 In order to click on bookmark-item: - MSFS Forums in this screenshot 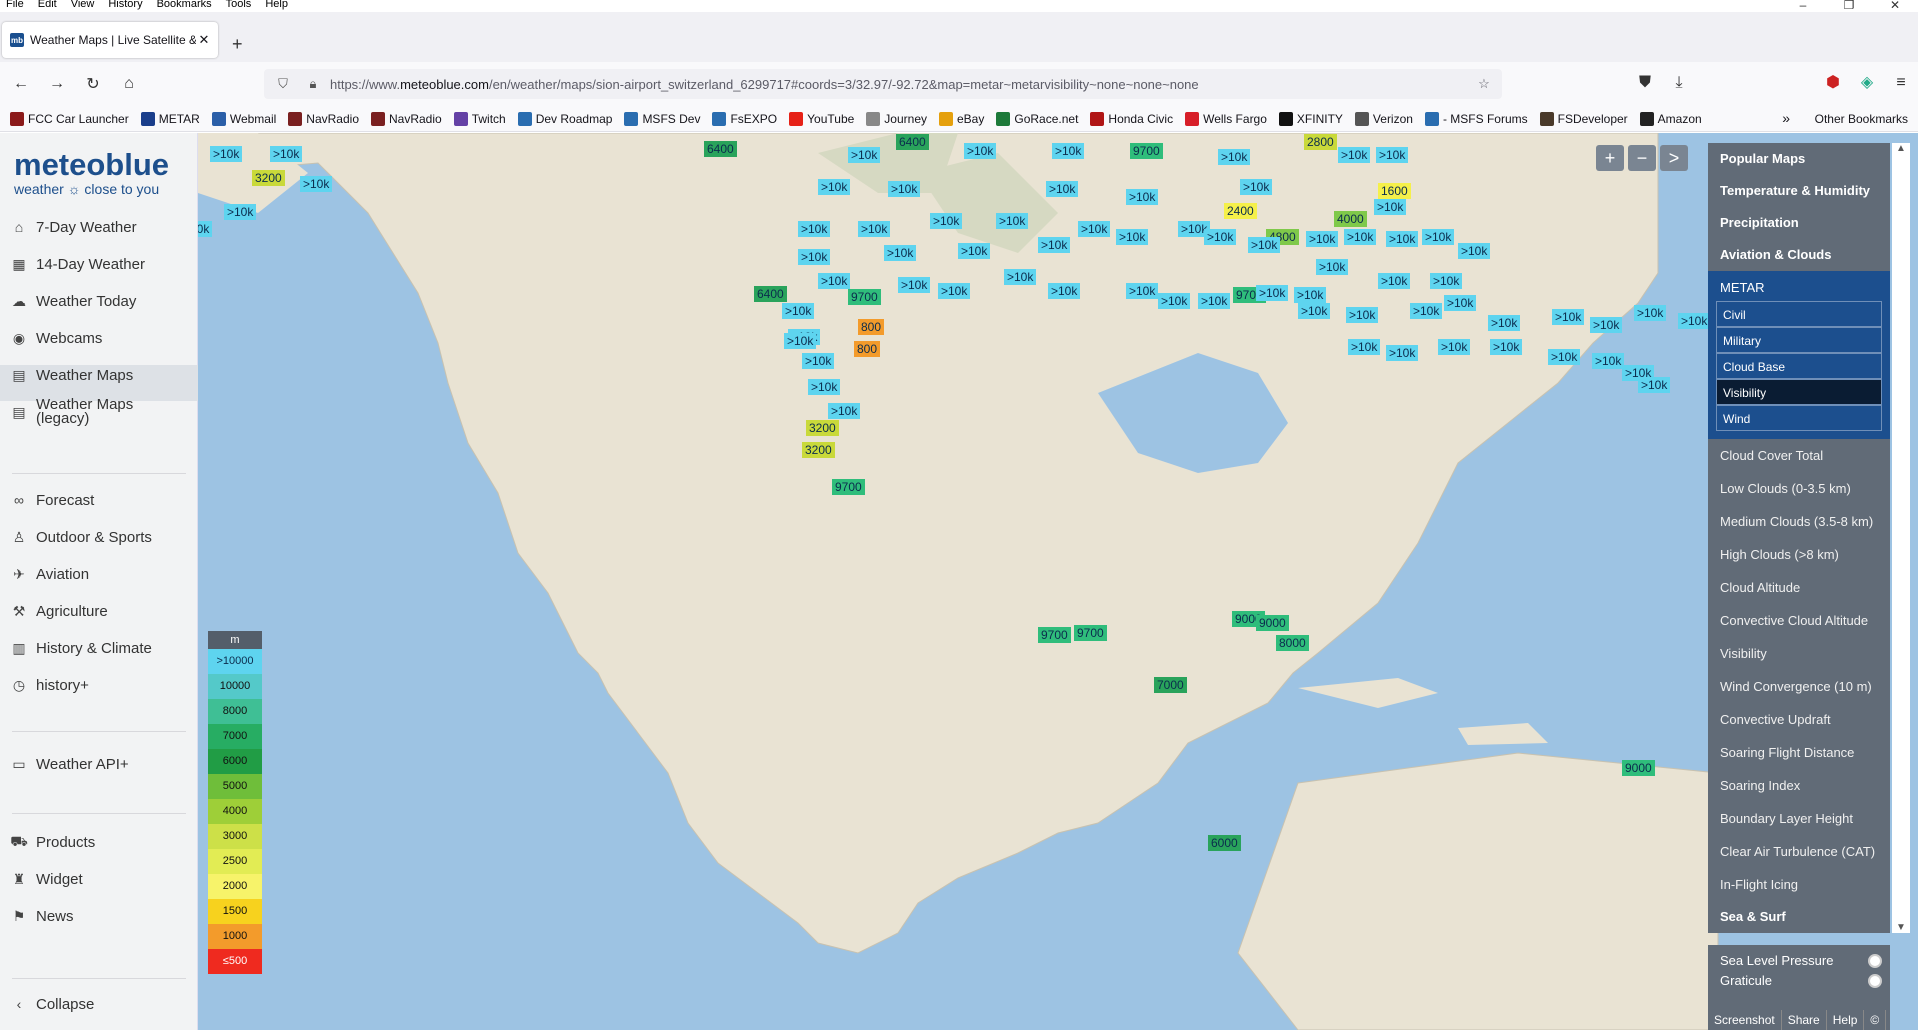, I will do `click(1476, 118)`.